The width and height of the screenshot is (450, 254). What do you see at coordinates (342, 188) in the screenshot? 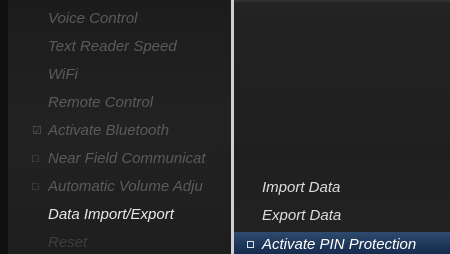
I see `submenu-item-import-data: Import Data` at bounding box center [342, 188].